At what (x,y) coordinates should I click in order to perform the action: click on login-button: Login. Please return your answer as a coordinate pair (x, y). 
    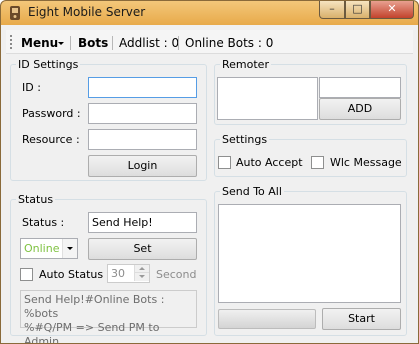
    Looking at the image, I should click on (142, 166).